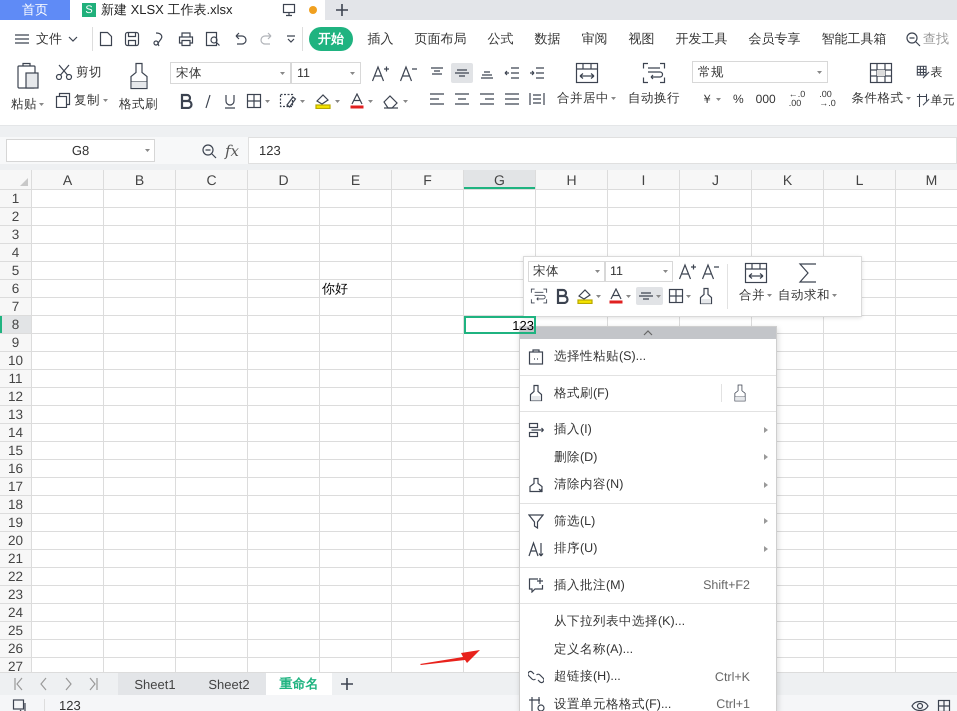 Image resolution: width=957 pixels, height=711 pixels. I want to click on merge-button: 合并, so click(755, 286).